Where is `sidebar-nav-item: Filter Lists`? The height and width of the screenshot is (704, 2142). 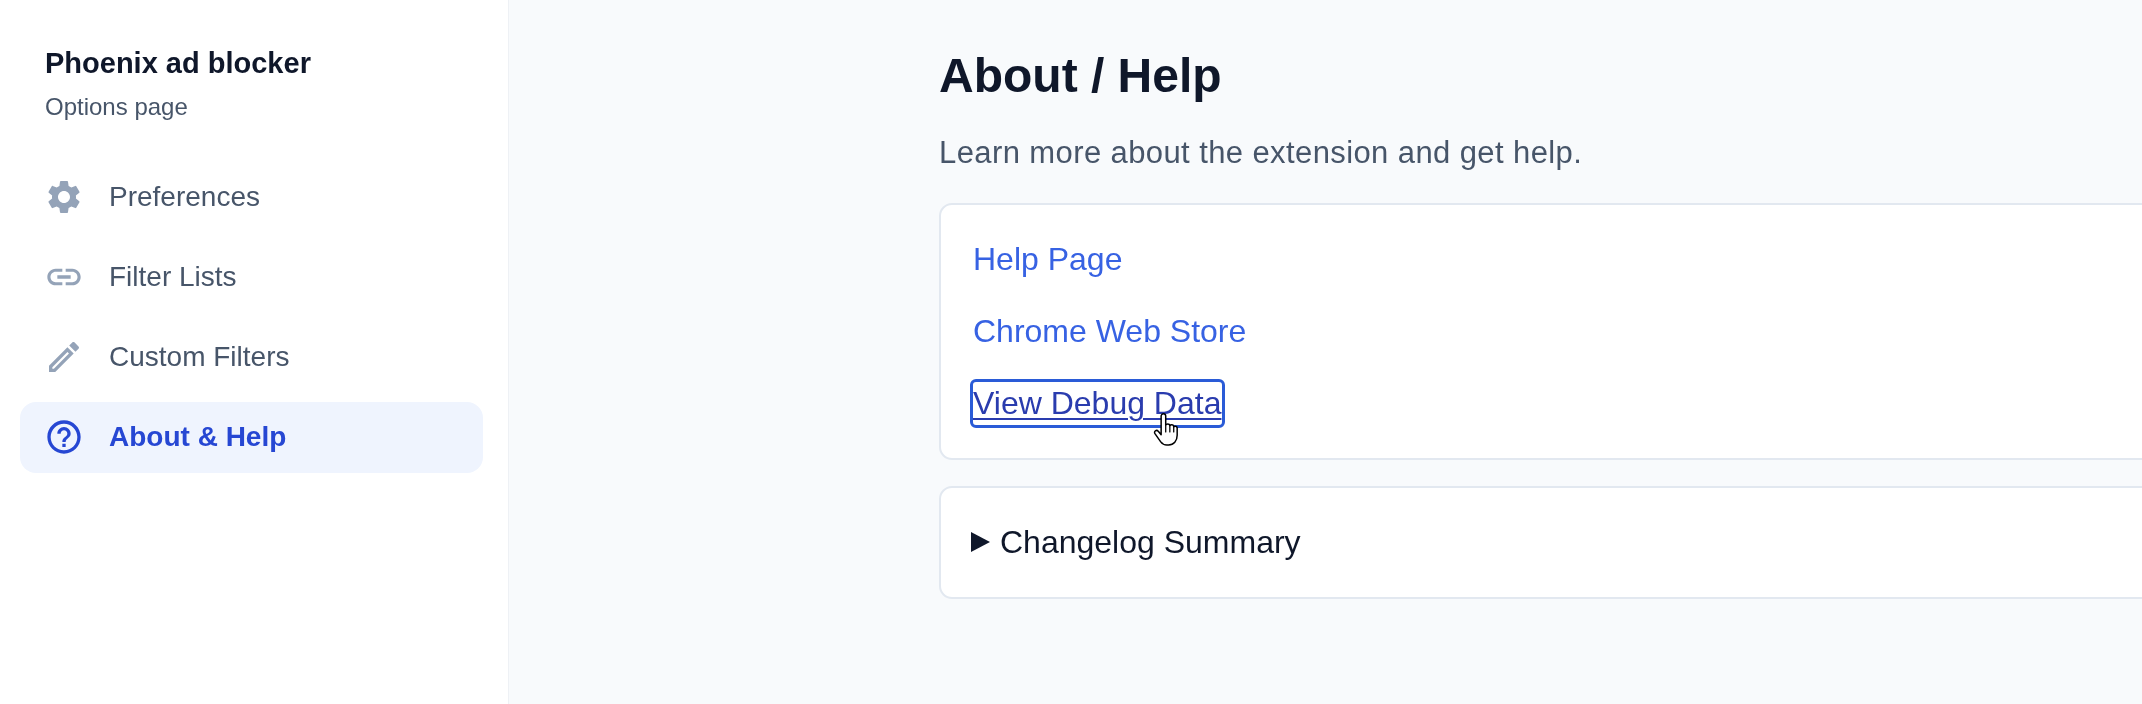
sidebar-nav-item: Filter Lists is located at coordinates (251, 277).